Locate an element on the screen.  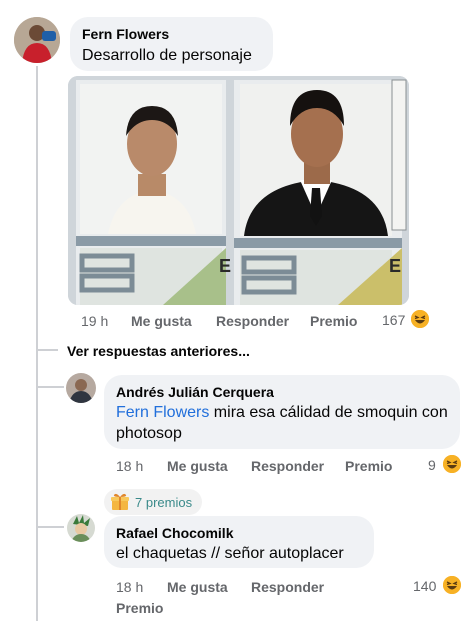
reply-1-author: Andrés Julián Cerquera is located at coordinates (195, 392).